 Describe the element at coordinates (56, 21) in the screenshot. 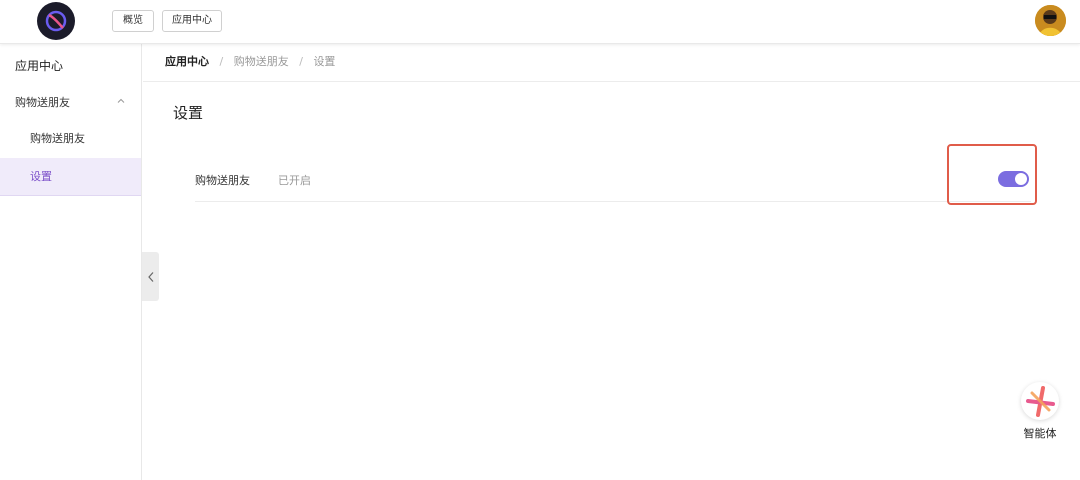

I see `app-logo-icon` at that location.